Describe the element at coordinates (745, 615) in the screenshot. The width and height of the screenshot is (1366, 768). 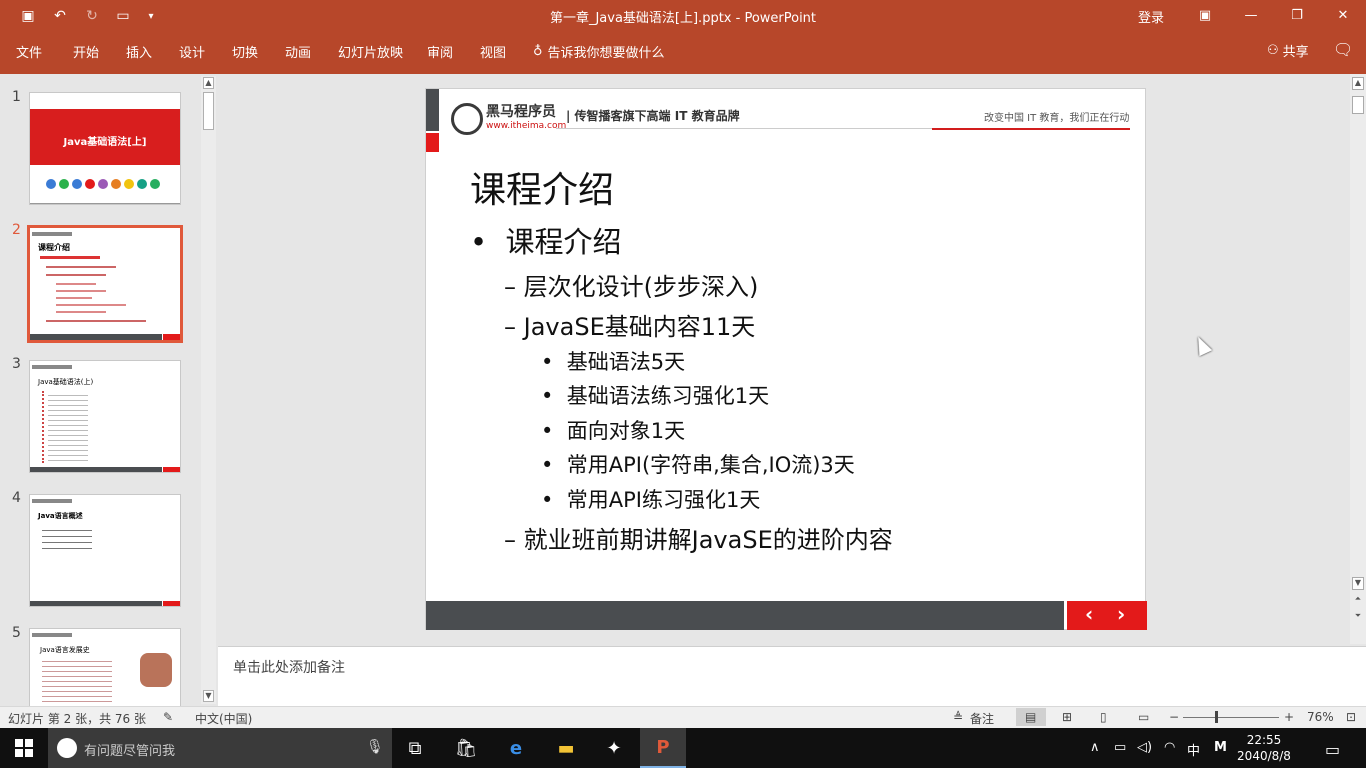
I see `slide-footer-bar` at that location.